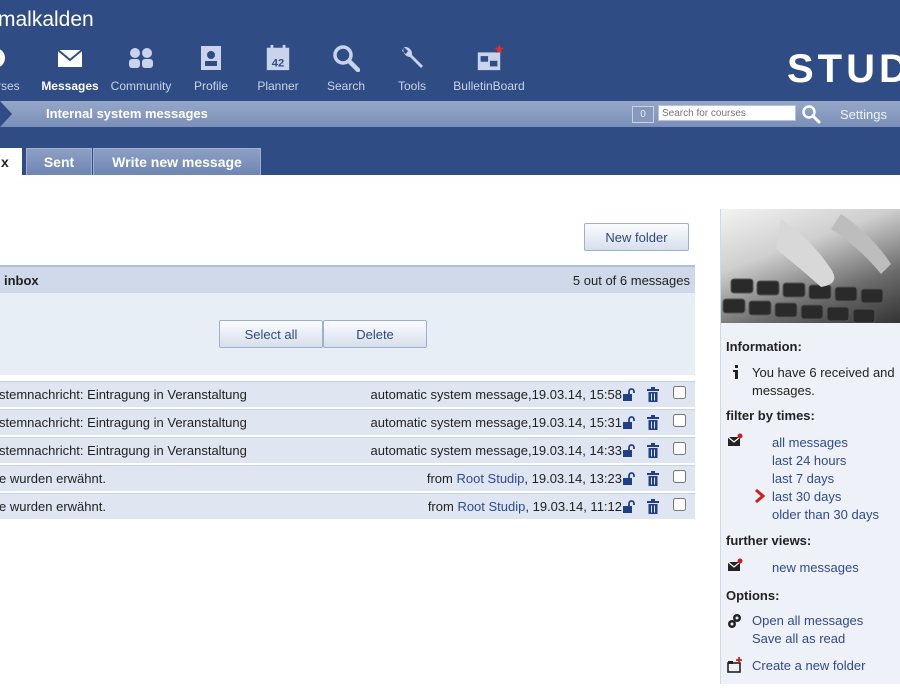  Describe the element at coordinates (734, 621) in the screenshot. I see `gears-icon` at that location.